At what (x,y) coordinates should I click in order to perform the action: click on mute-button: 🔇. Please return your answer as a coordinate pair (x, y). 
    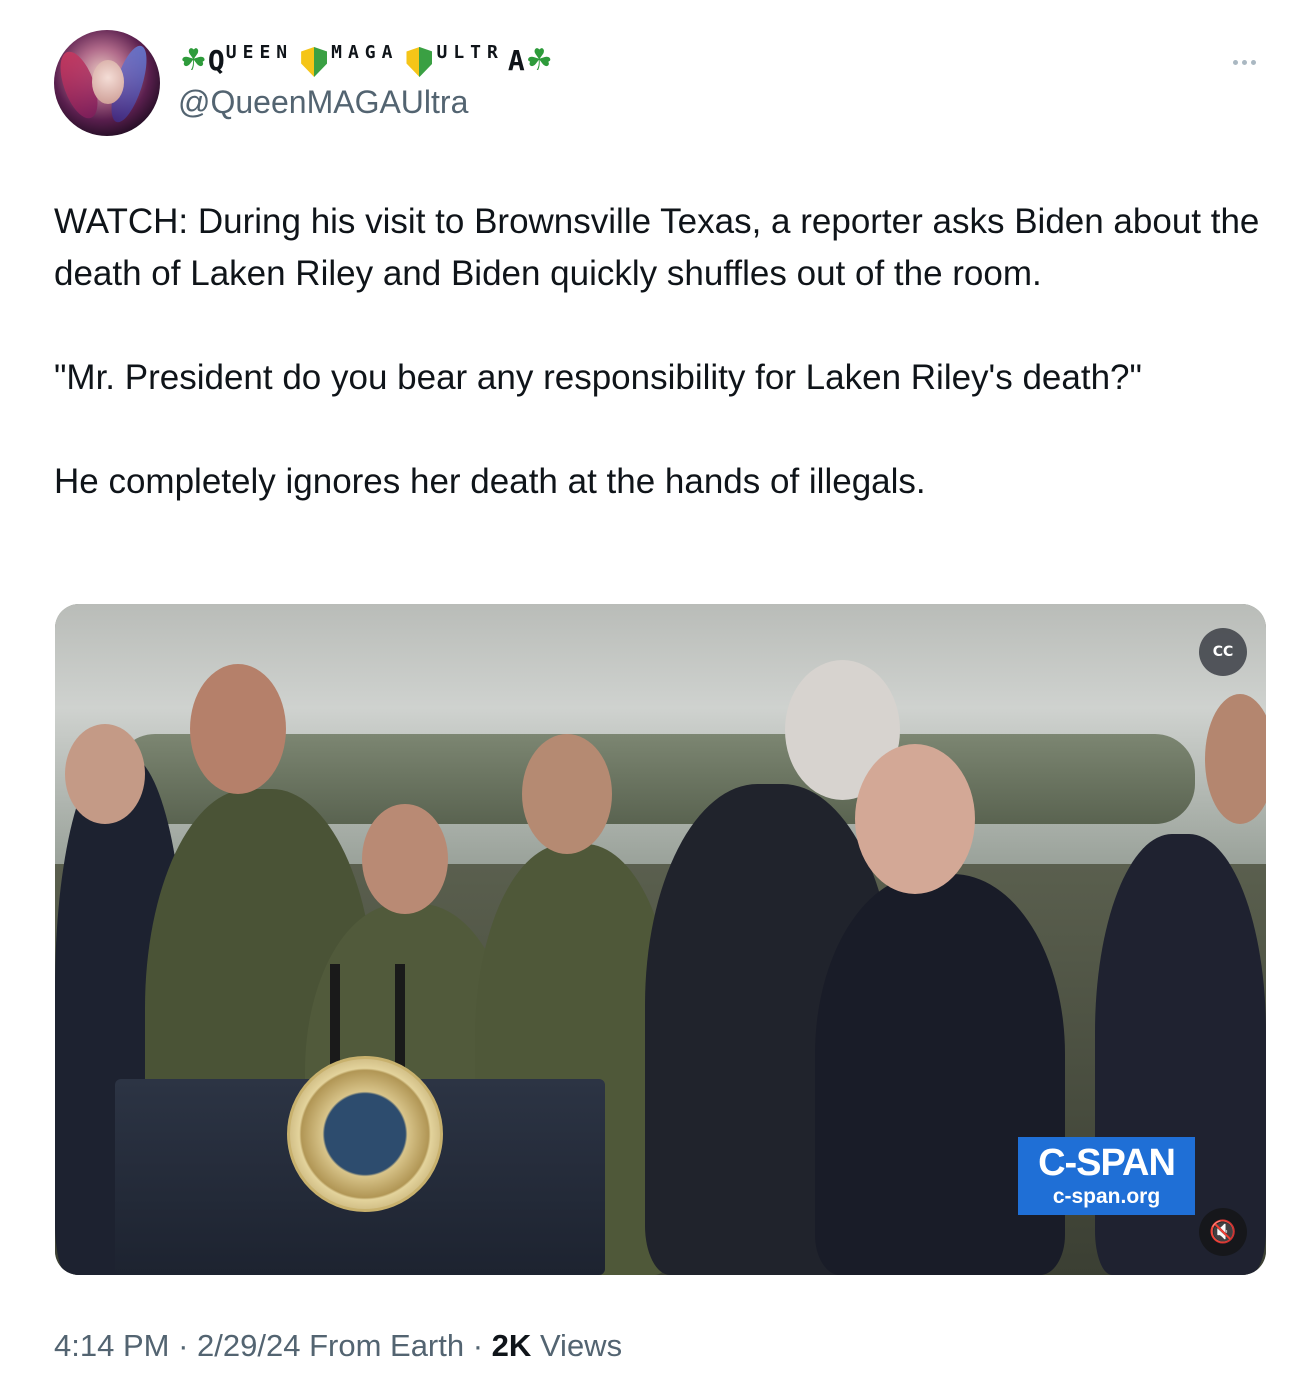
    Looking at the image, I should click on (1223, 1232).